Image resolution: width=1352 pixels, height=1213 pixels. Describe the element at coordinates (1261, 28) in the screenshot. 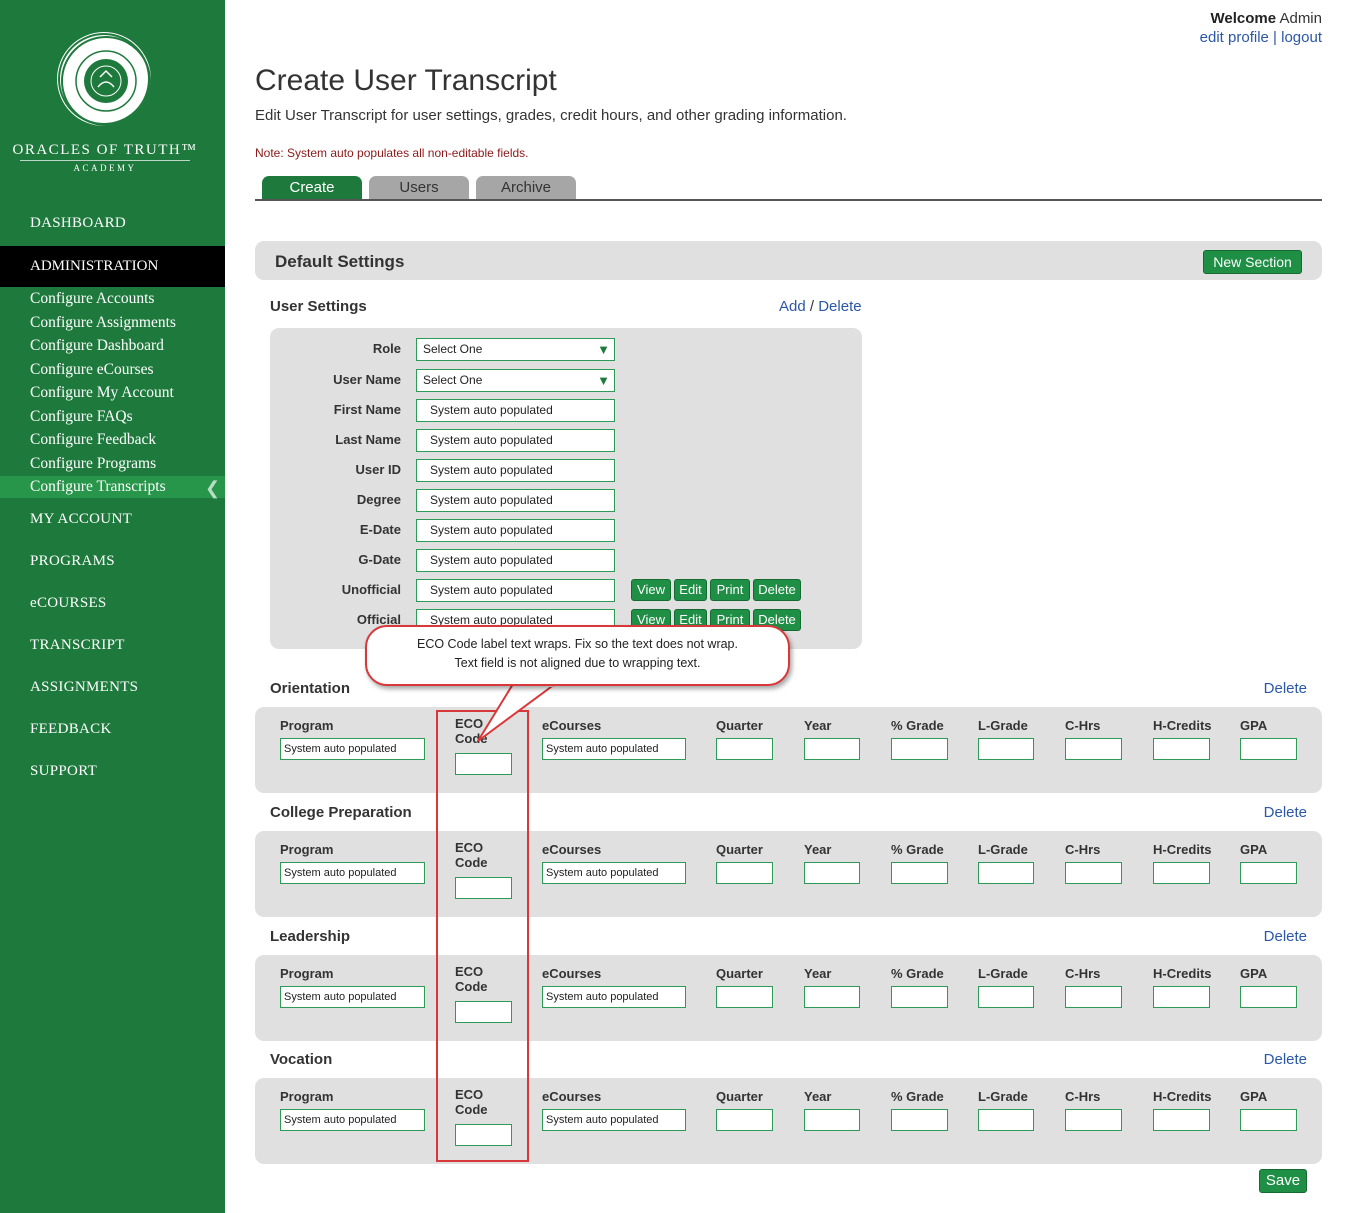

I see `welcome-box: Welcome Admin edit profile | logout` at that location.